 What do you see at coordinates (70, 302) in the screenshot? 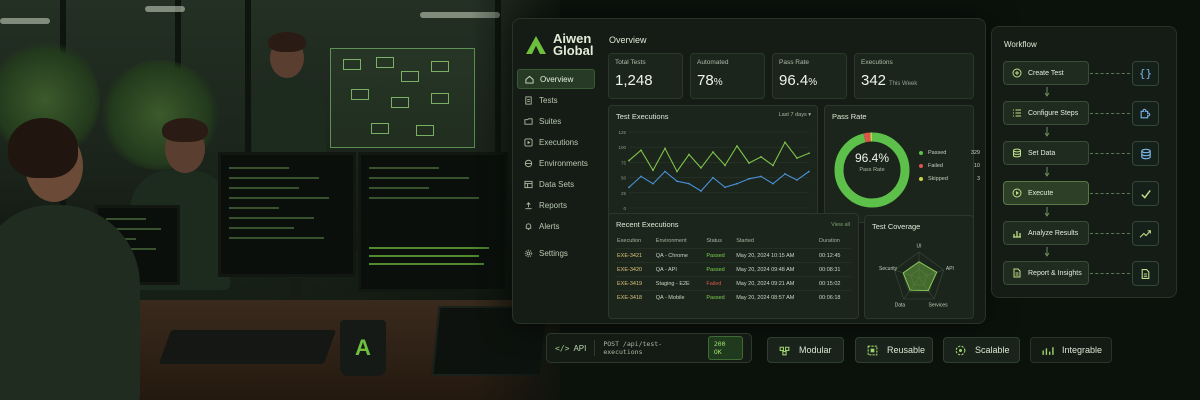
I see `seated-woman` at bounding box center [70, 302].